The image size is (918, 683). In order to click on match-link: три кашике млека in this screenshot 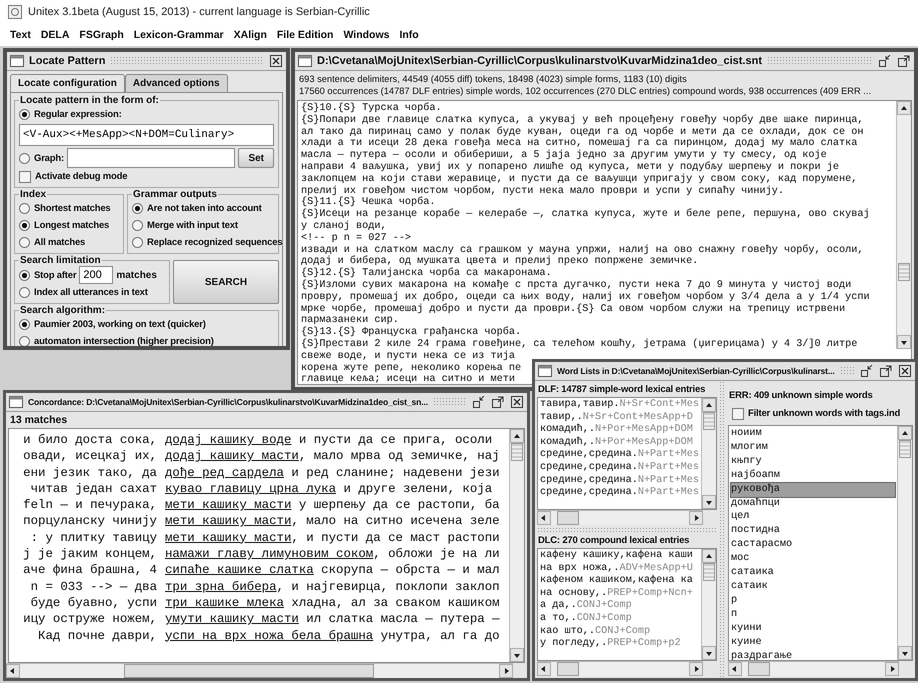, I will do `click(224, 603)`.